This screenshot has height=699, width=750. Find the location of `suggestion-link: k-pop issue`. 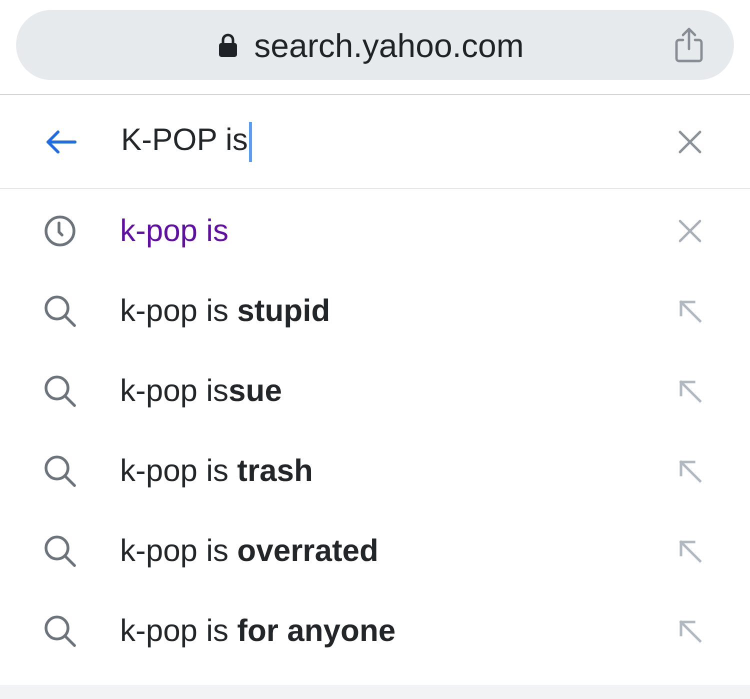

suggestion-link: k-pop issue is located at coordinates (201, 391).